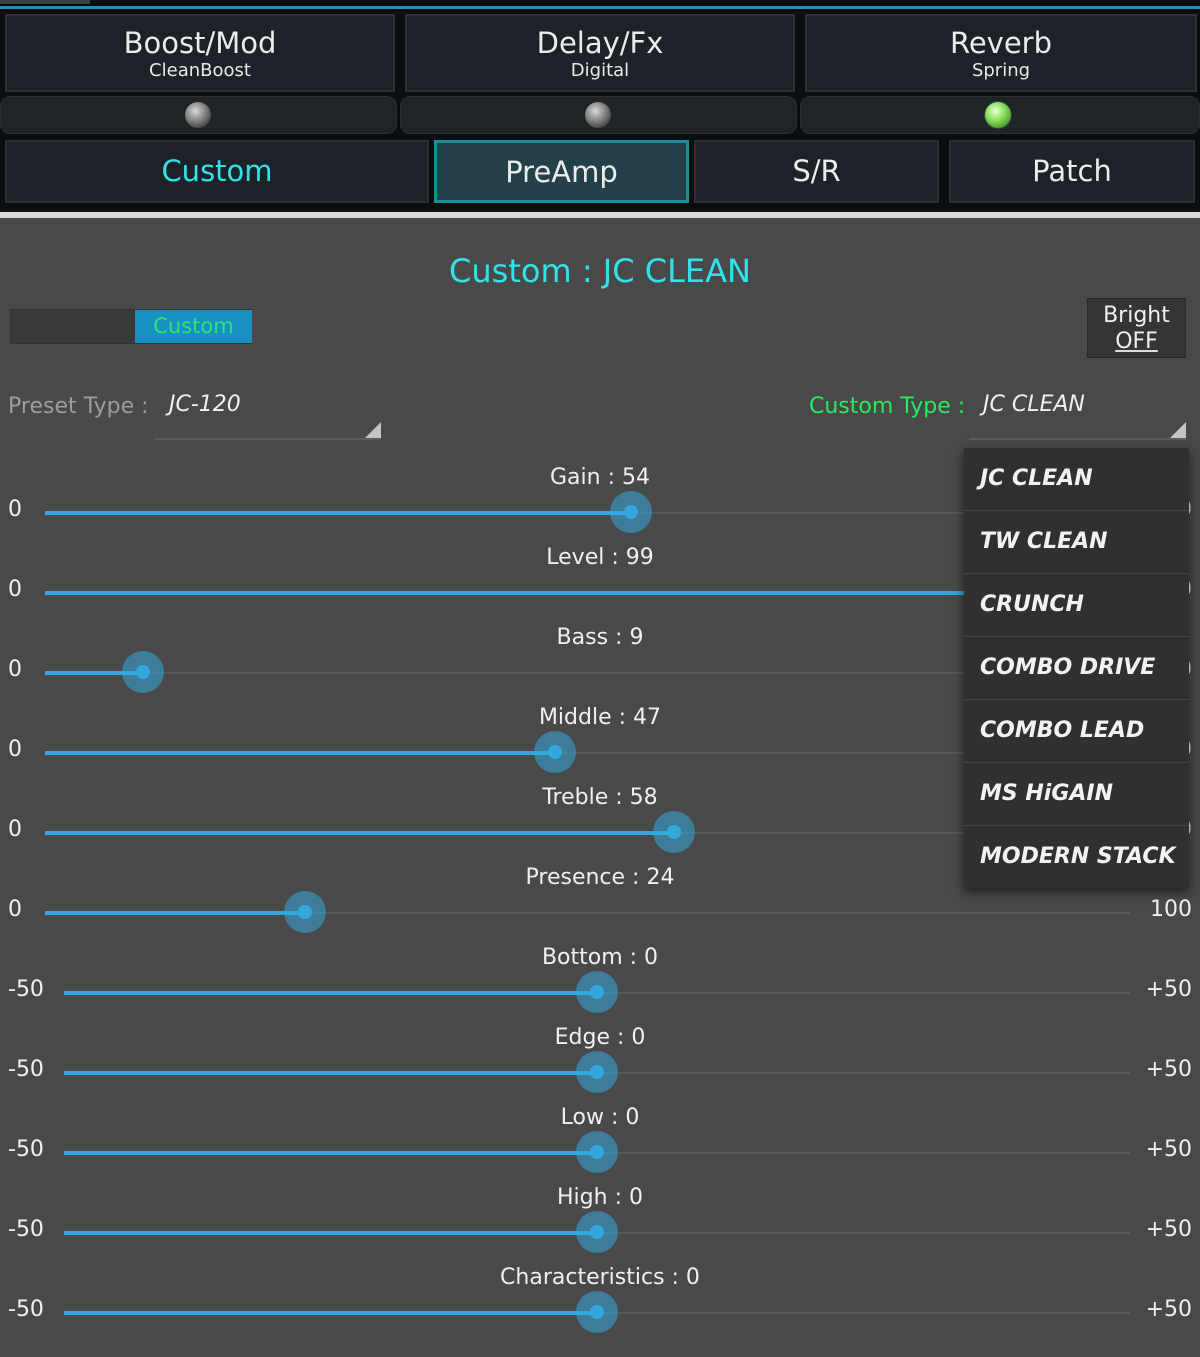 Image resolution: width=1200 pixels, height=1357 pixels. I want to click on reverb-led-icon, so click(998, 115).